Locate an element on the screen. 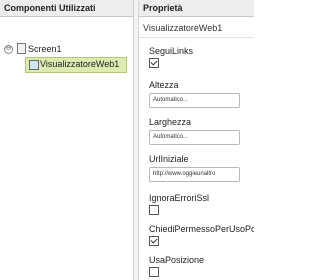  tree-item-label: VisualizzatoreWeb1 is located at coordinates (80, 64).